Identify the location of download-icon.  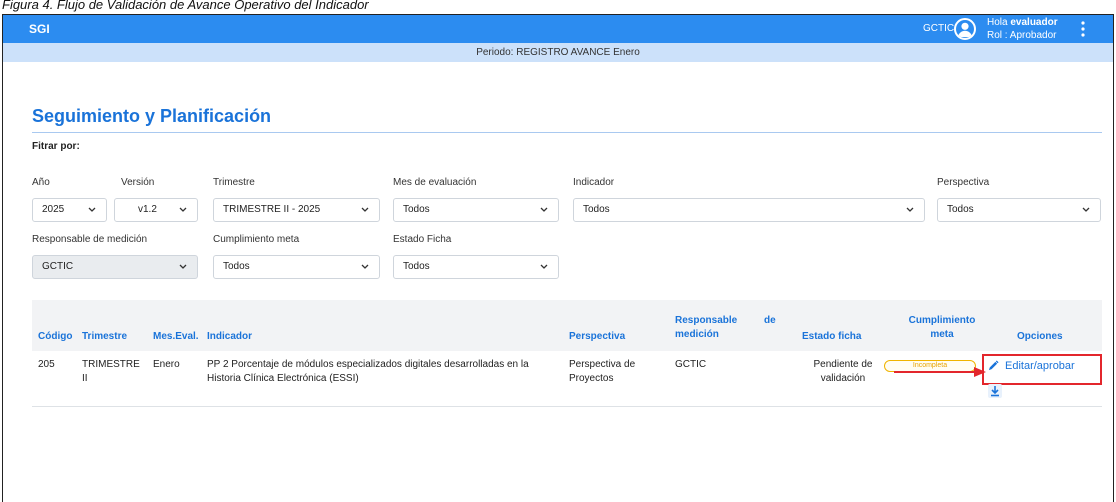
(995, 391).